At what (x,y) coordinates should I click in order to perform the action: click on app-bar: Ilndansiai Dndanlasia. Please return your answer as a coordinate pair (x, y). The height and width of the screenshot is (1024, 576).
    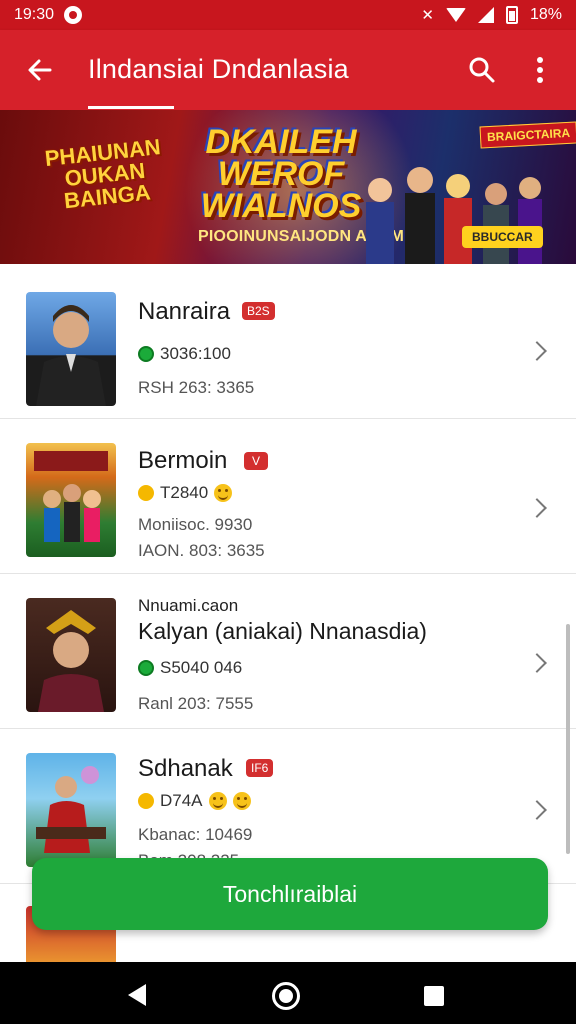
    Looking at the image, I should click on (288, 70).